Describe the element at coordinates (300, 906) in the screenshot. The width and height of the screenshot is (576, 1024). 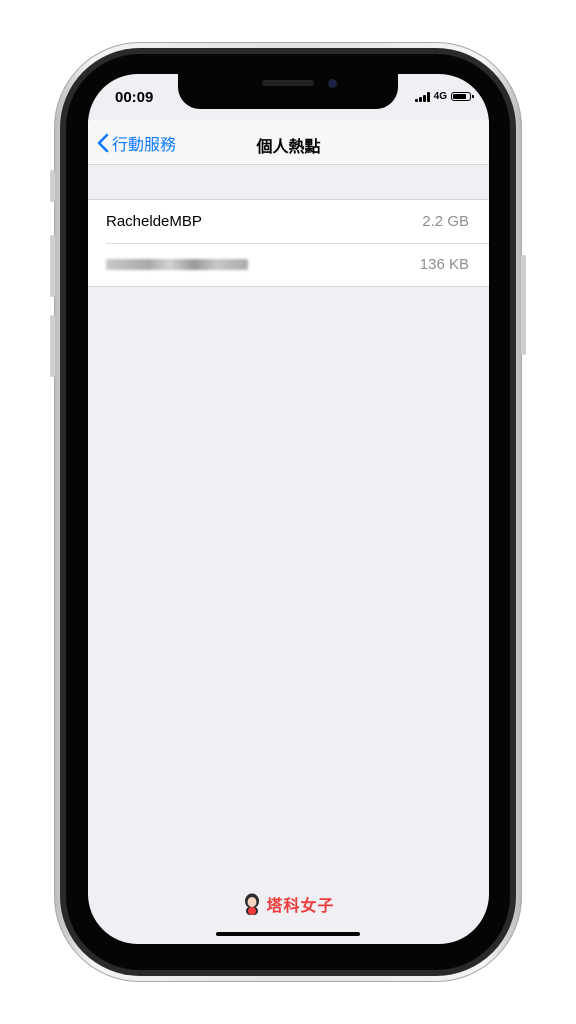
I see `watermark-text: 塔科女子` at that location.